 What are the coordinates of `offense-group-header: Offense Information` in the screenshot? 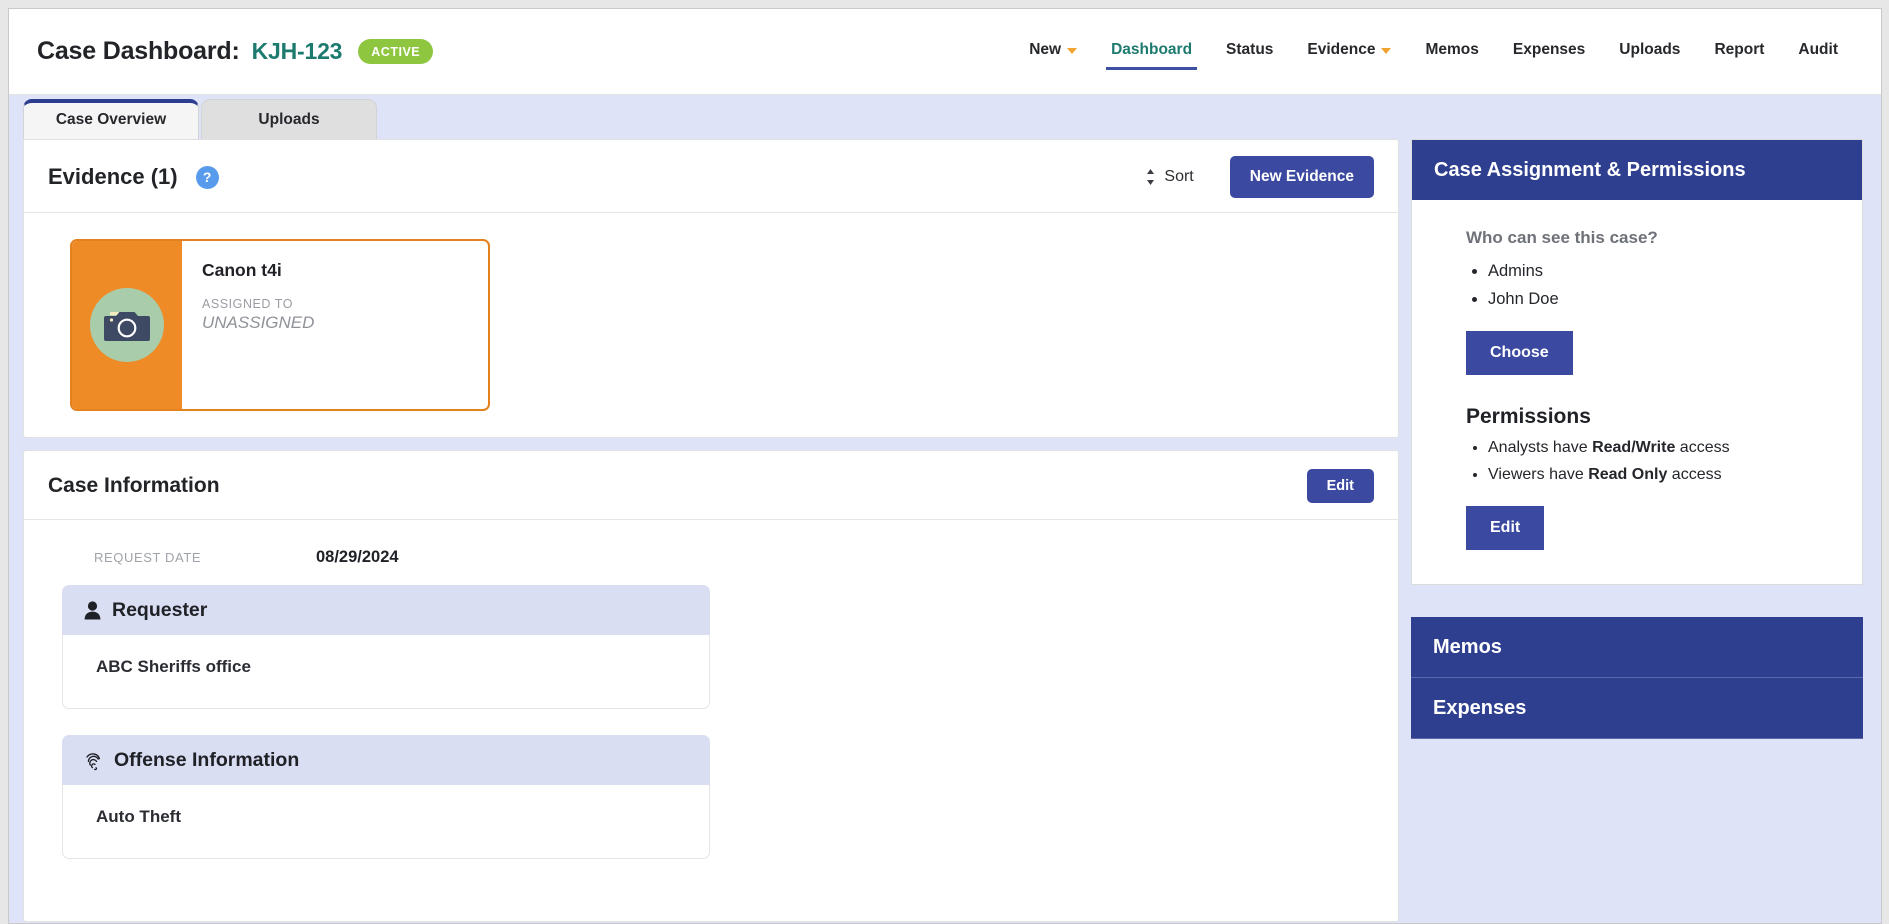 It's located at (386, 760).